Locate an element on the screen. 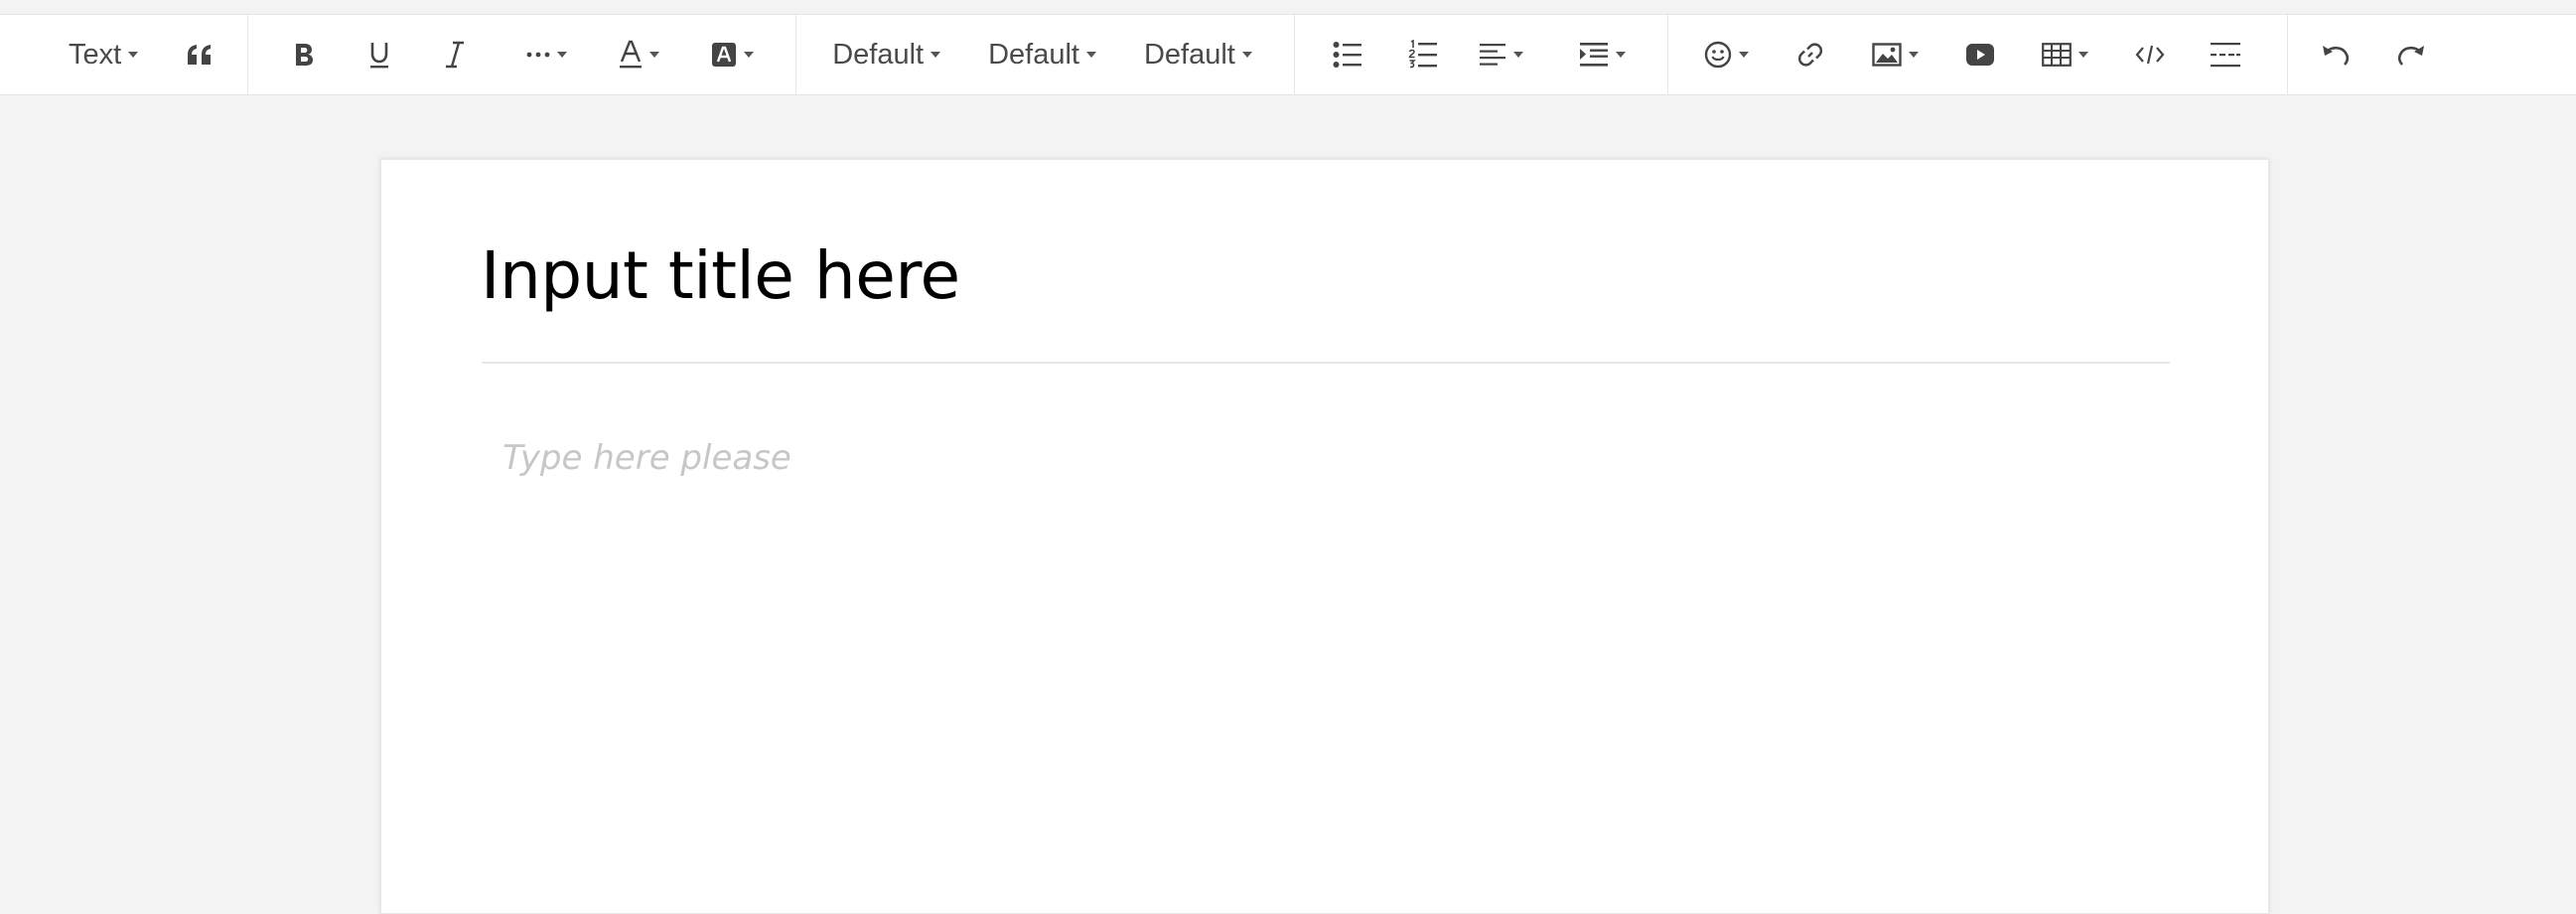  italic-icon is located at coordinates (455, 55).